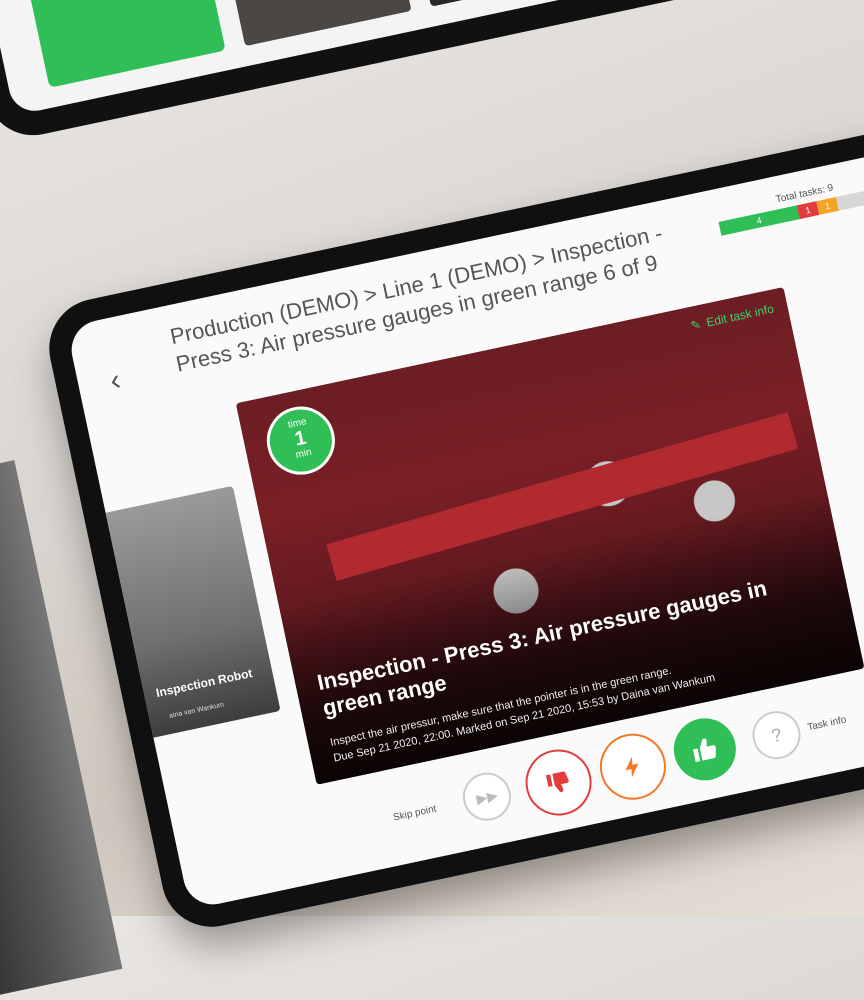 Image resolution: width=864 pixels, height=1000 pixels. Describe the element at coordinates (196, 710) in the screenshot. I see `previous-task-sub: aina van Wankum` at that location.